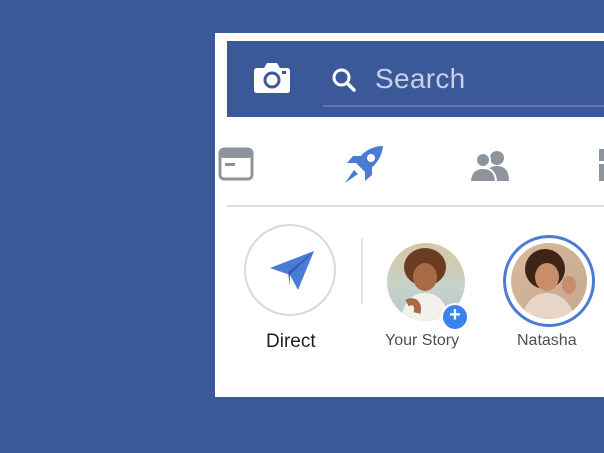 Image resolution: width=604 pixels, height=453 pixels. What do you see at coordinates (272, 77) in the screenshot?
I see `camera-icon` at bounding box center [272, 77].